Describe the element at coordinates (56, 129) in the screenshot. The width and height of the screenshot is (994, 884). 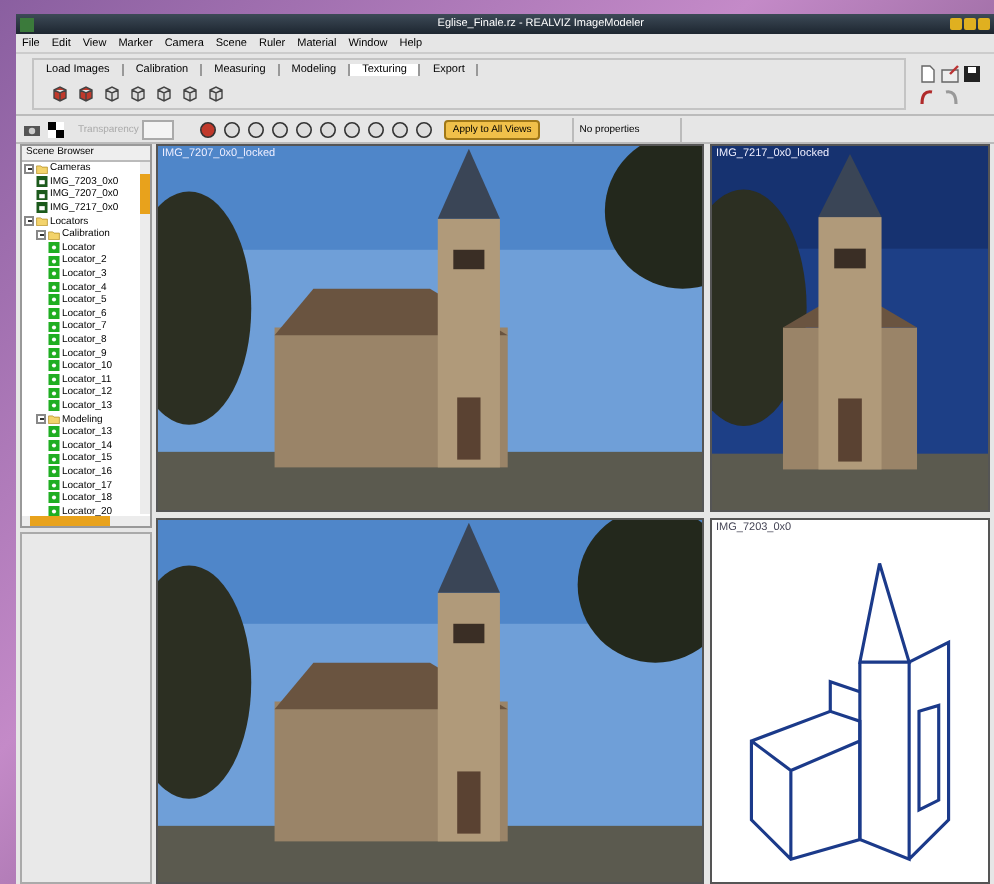
I see `checker-icon` at that location.